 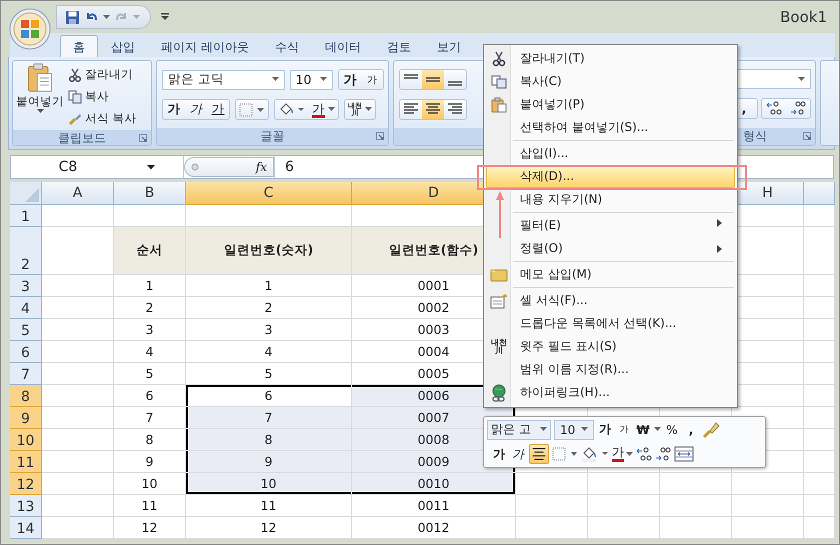 I want to click on column-heading-cell: 일련번호(숫자), so click(x=269, y=251).